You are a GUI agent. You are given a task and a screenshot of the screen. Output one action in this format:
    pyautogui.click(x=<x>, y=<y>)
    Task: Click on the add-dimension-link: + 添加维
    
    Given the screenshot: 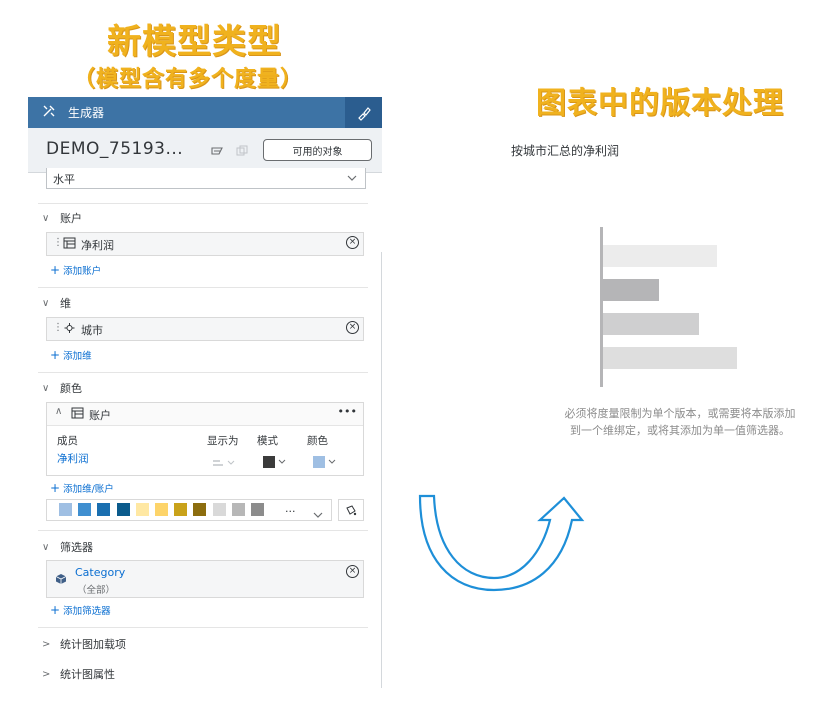 What is the action you would take?
    pyautogui.click(x=71, y=355)
    